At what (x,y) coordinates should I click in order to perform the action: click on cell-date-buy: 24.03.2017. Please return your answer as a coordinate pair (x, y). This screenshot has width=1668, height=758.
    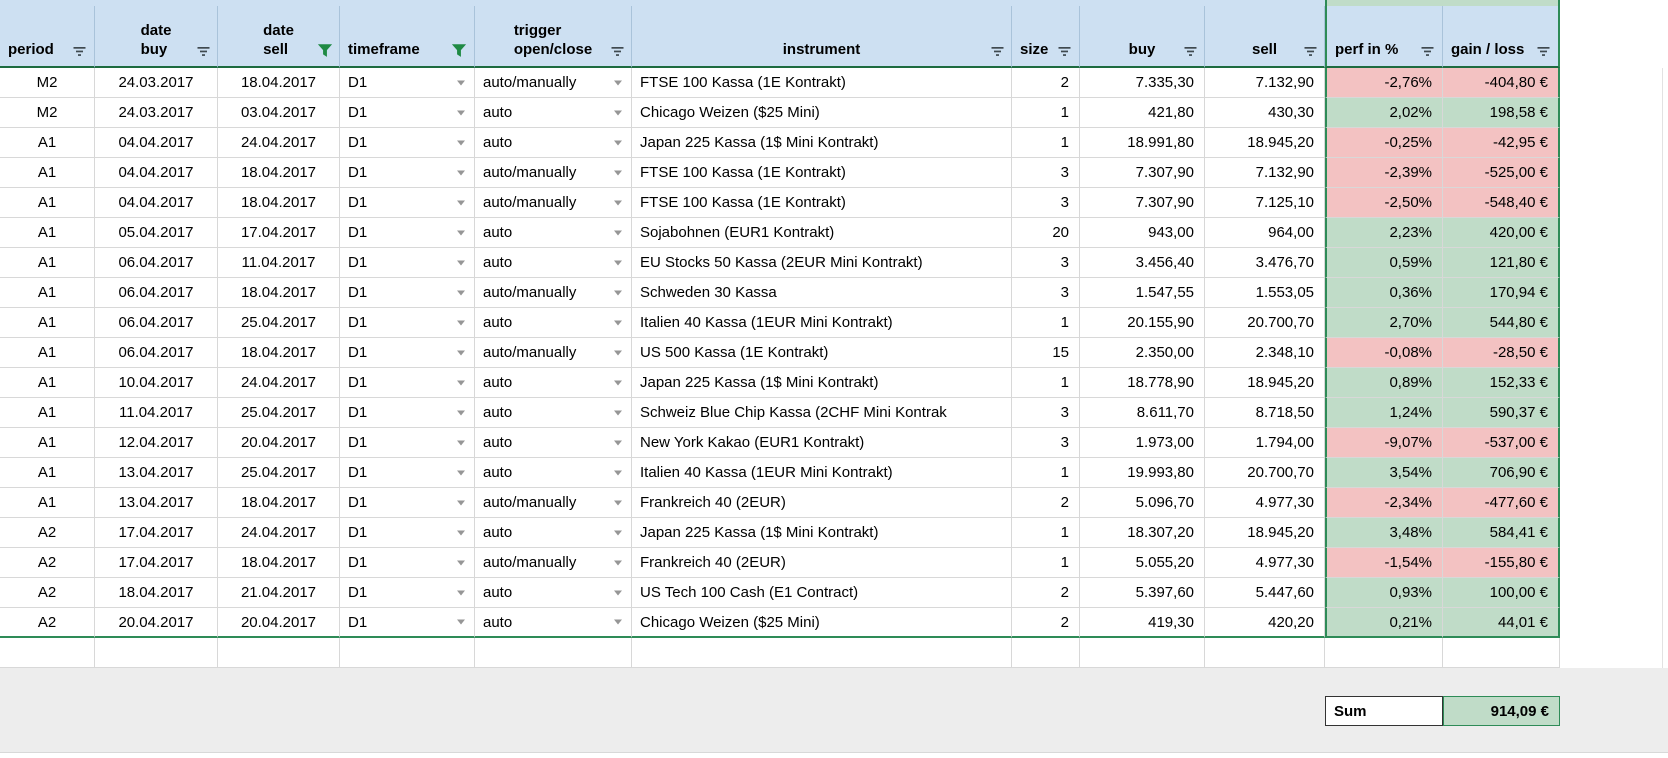
    Looking at the image, I should click on (156, 83).